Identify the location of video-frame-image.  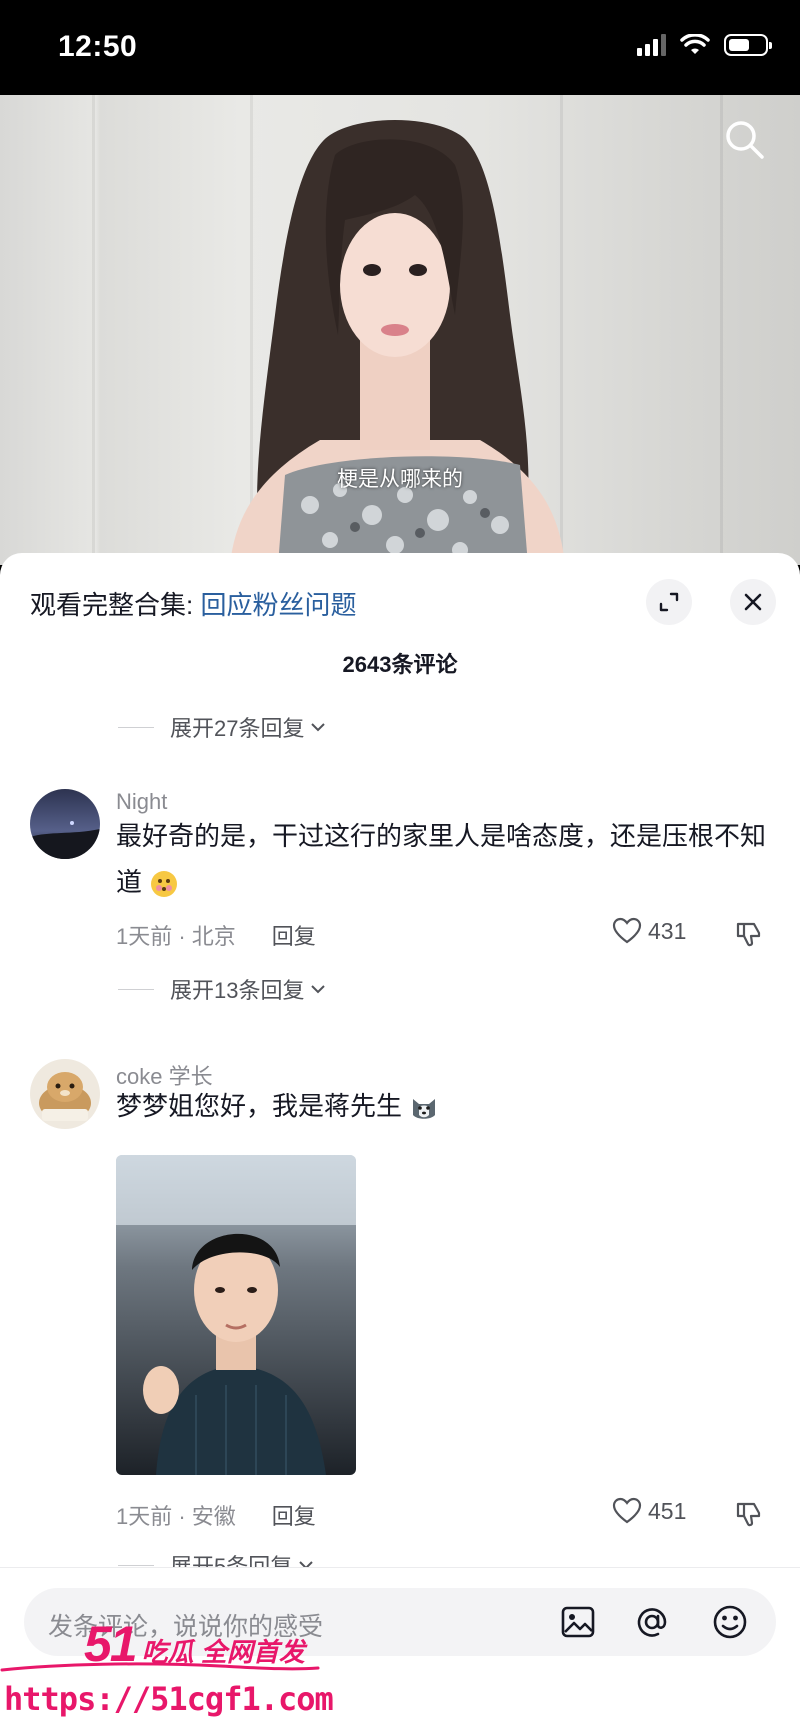
(397, 342).